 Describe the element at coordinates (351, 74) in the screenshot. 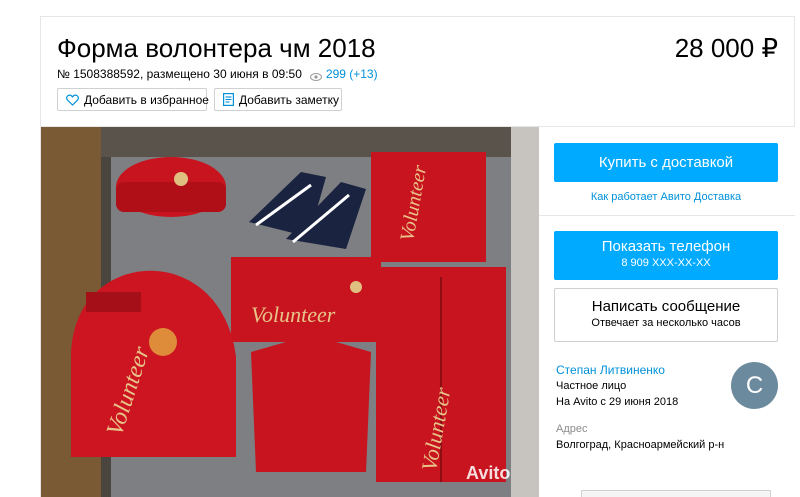

I see `views-count: 299 (+13)` at that location.